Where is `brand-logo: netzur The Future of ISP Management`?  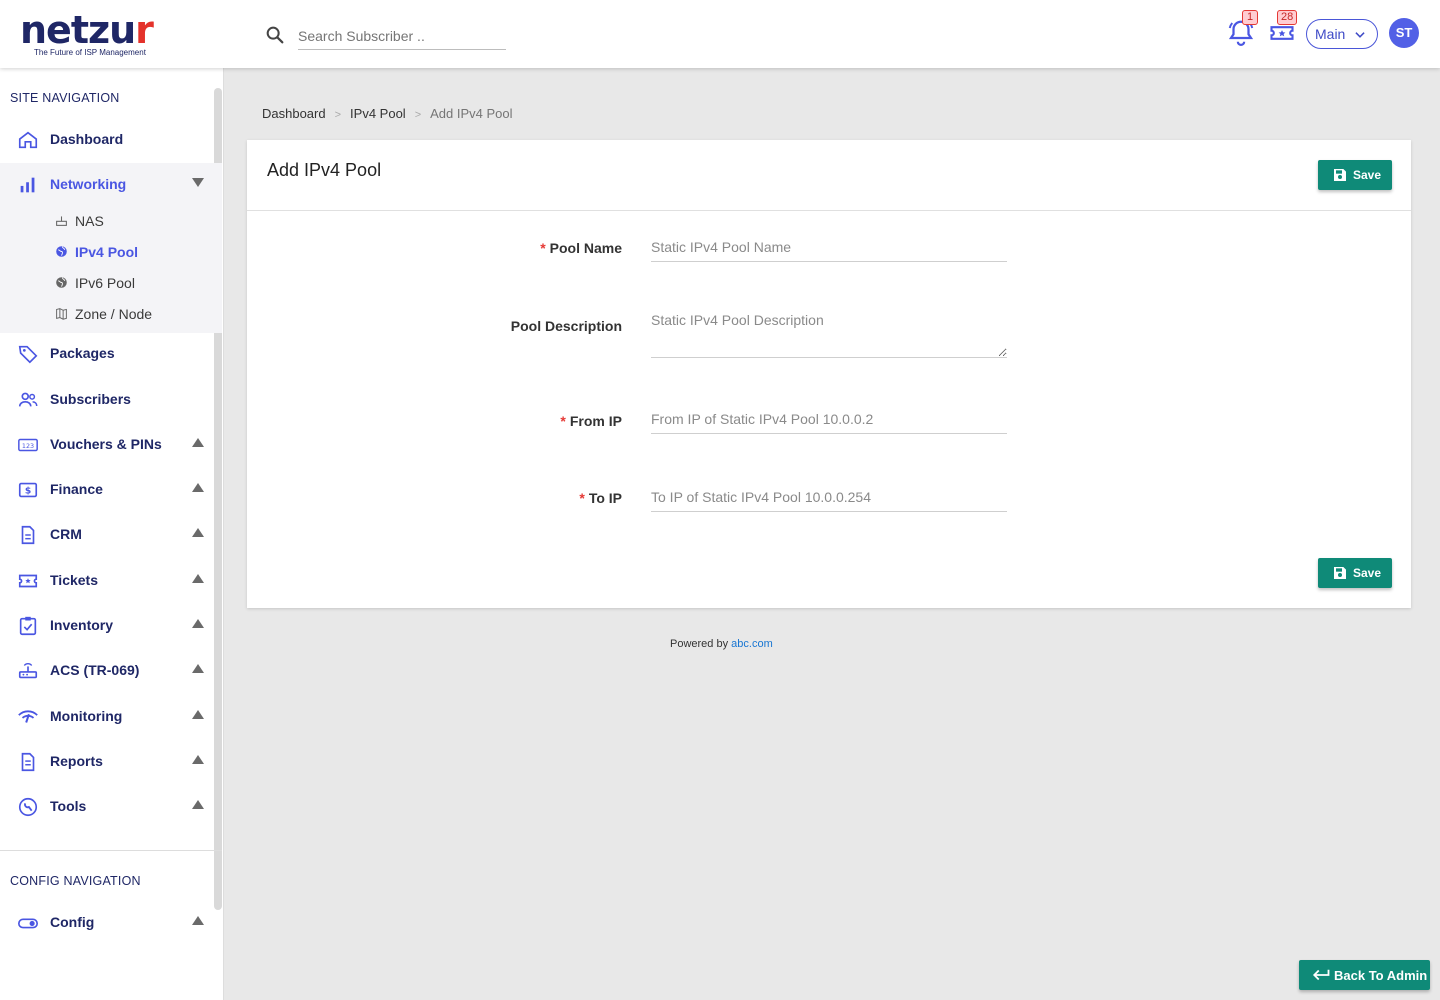 brand-logo: netzur The Future of ISP Management is located at coordinates (87, 32).